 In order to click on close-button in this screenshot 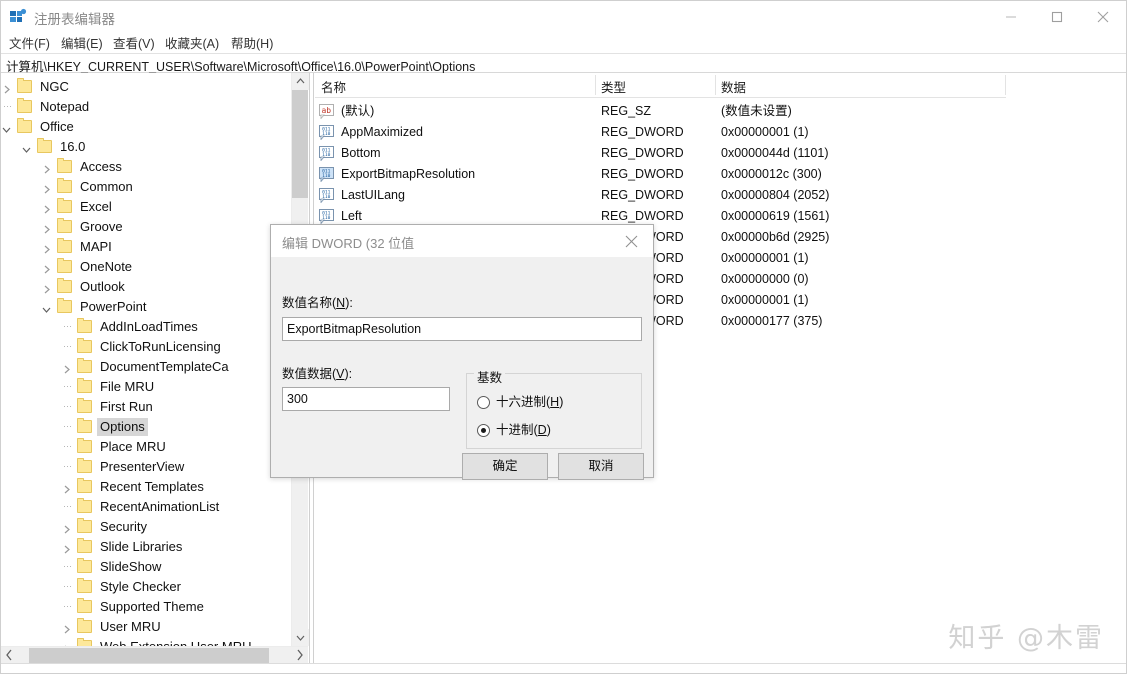, I will do `click(1104, 17)`.